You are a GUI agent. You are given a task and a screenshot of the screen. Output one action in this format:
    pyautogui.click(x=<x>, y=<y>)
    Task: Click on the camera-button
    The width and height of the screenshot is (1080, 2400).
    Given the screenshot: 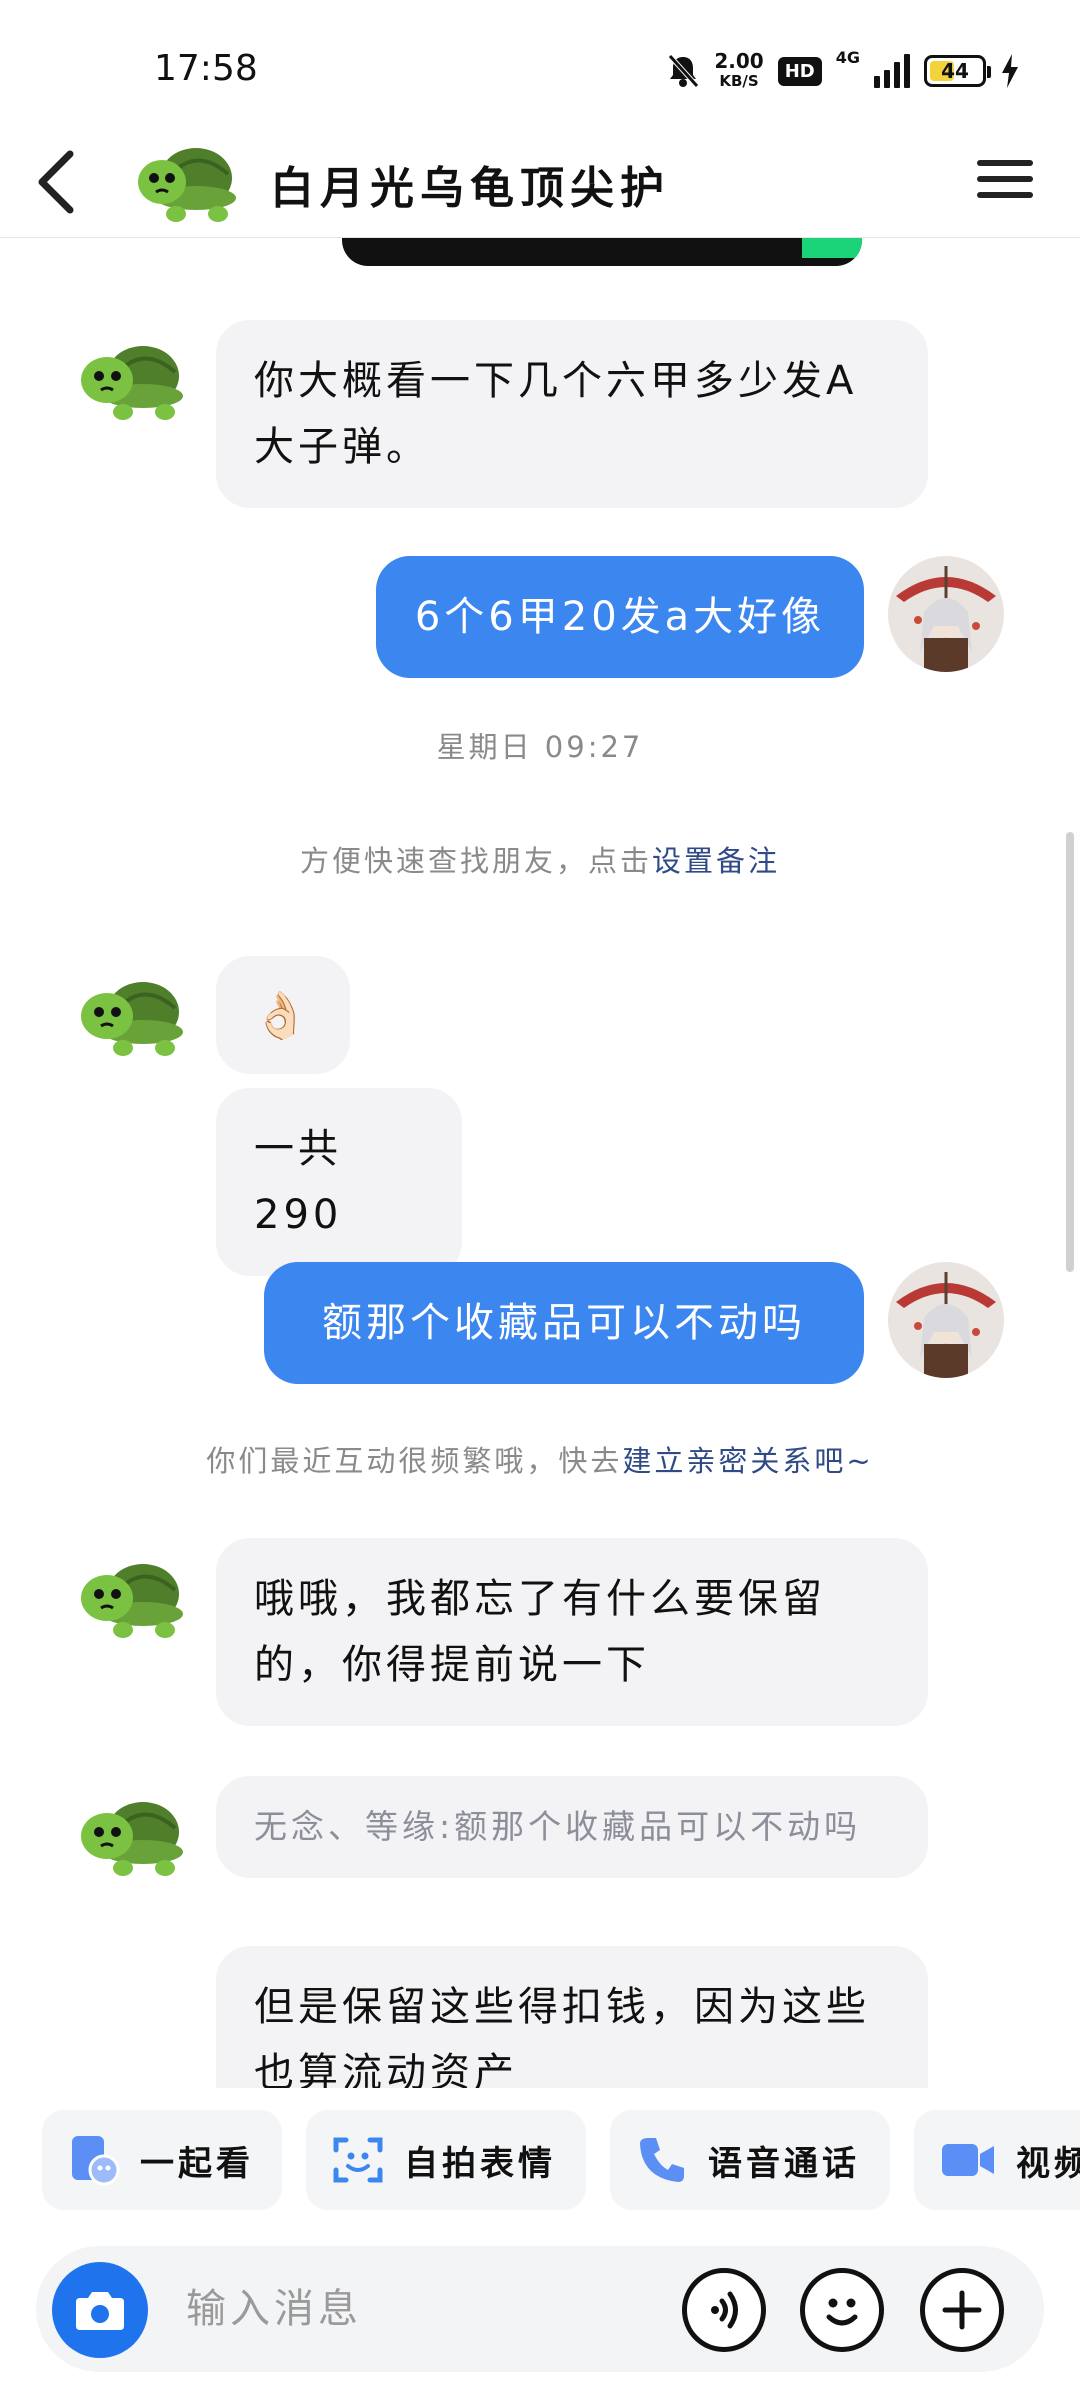 What is the action you would take?
    pyautogui.click(x=100, y=2310)
    